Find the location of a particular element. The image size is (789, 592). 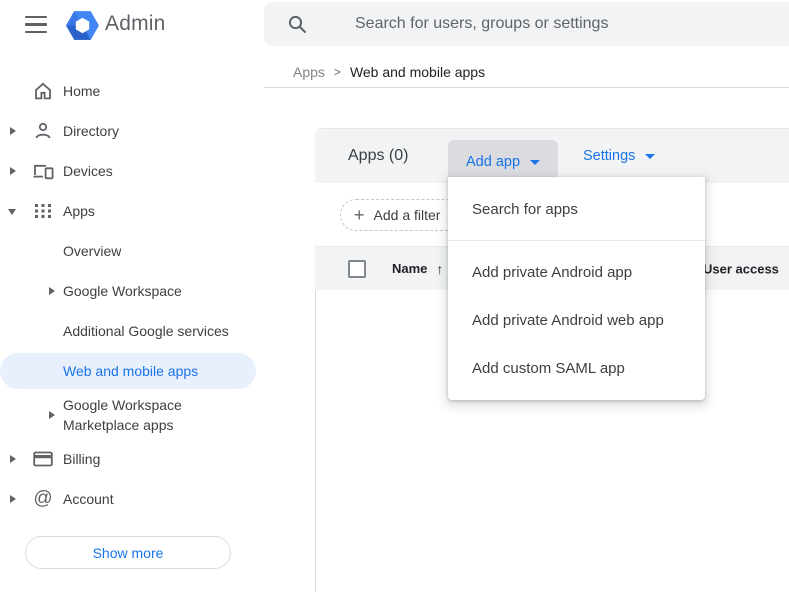

breadcrumb-current: Web and mobile apps is located at coordinates (417, 72).